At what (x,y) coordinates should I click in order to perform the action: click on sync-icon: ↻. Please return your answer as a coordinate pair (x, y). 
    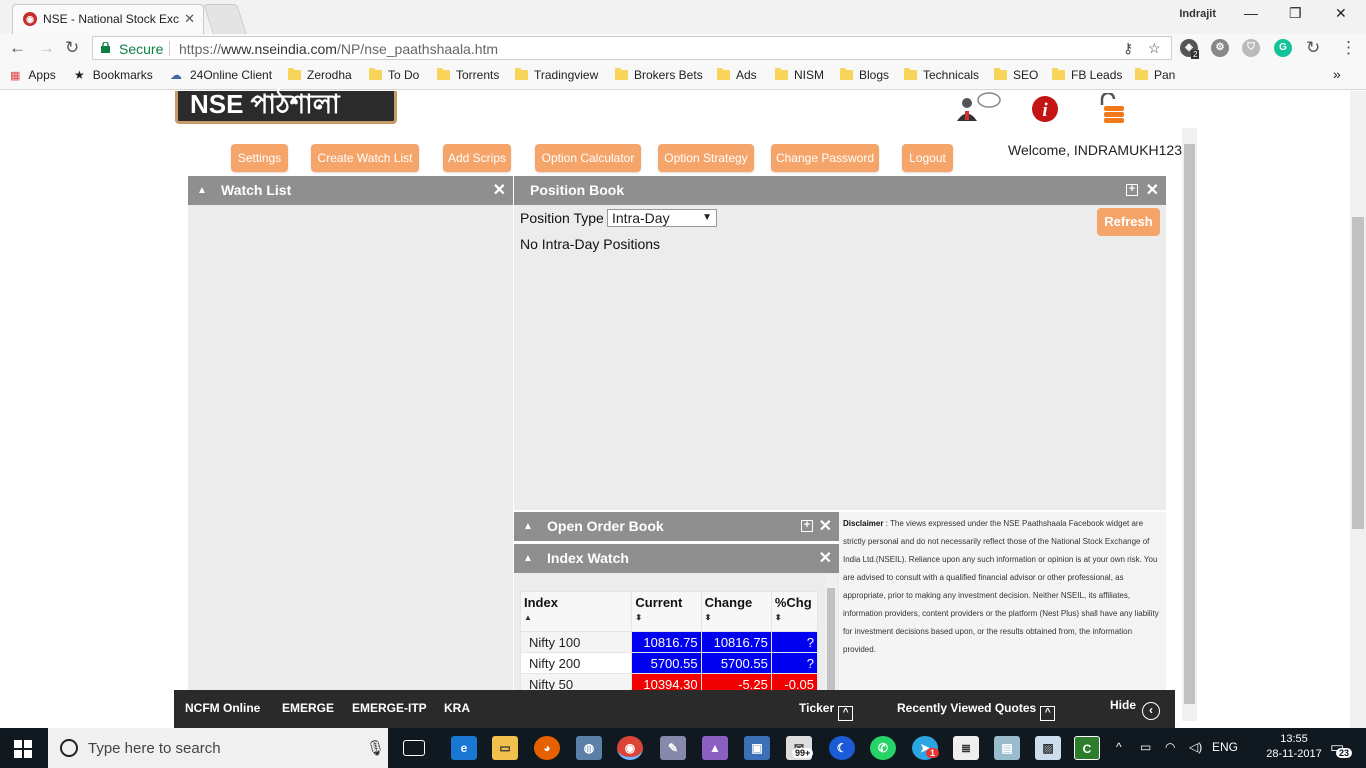
    Looking at the image, I should click on (1313, 48).